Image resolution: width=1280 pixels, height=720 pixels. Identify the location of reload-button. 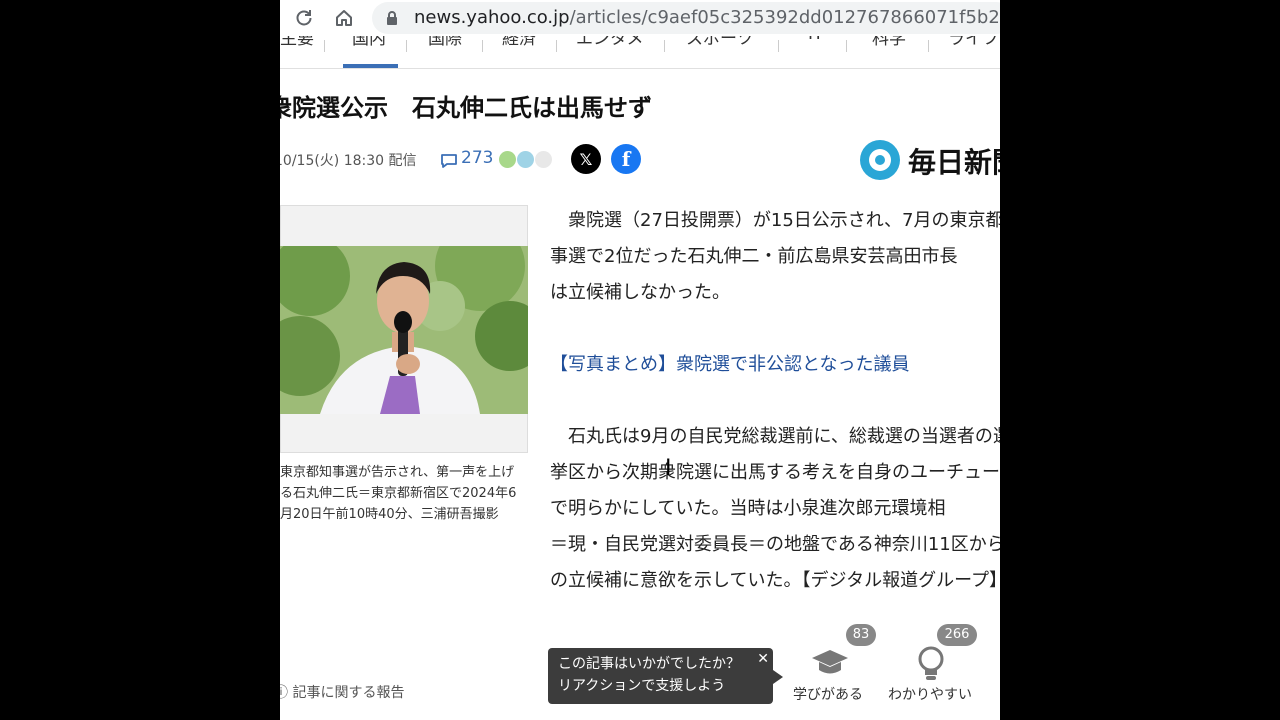
(304, 18).